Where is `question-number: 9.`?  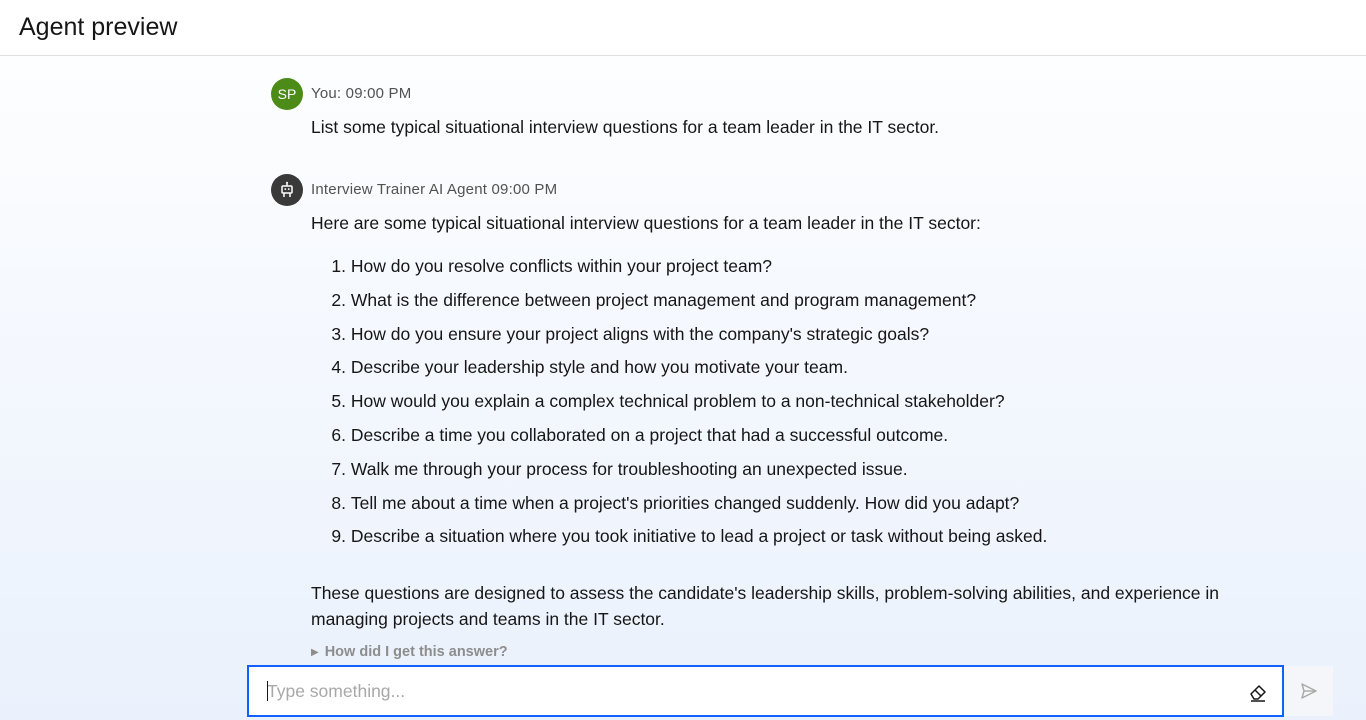
question-number: 9. is located at coordinates (338, 536).